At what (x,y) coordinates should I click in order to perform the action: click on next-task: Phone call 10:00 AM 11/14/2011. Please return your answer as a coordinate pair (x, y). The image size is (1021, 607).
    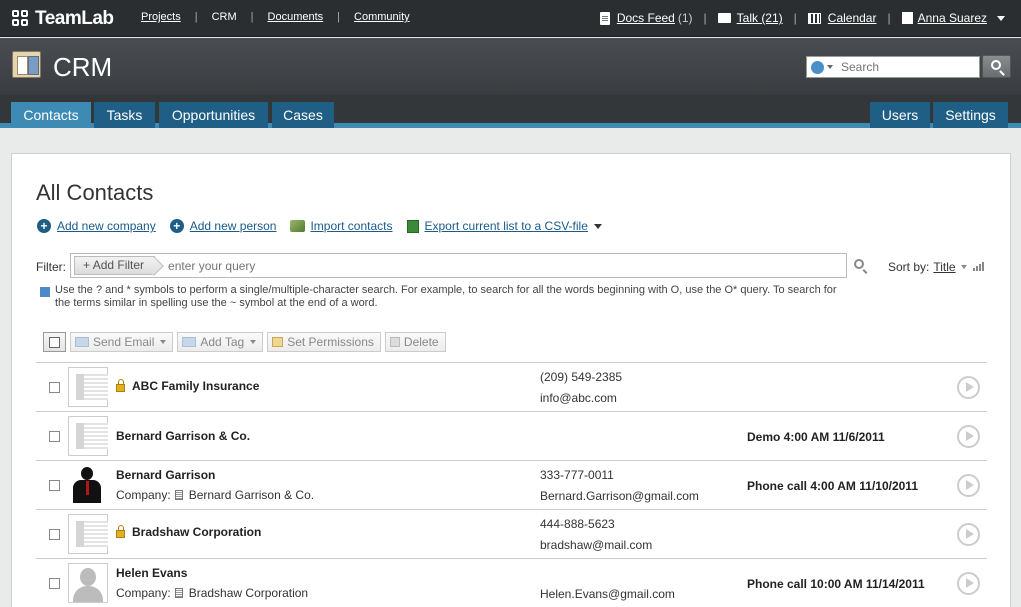
    Looking at the image, I should click on (836, 584).